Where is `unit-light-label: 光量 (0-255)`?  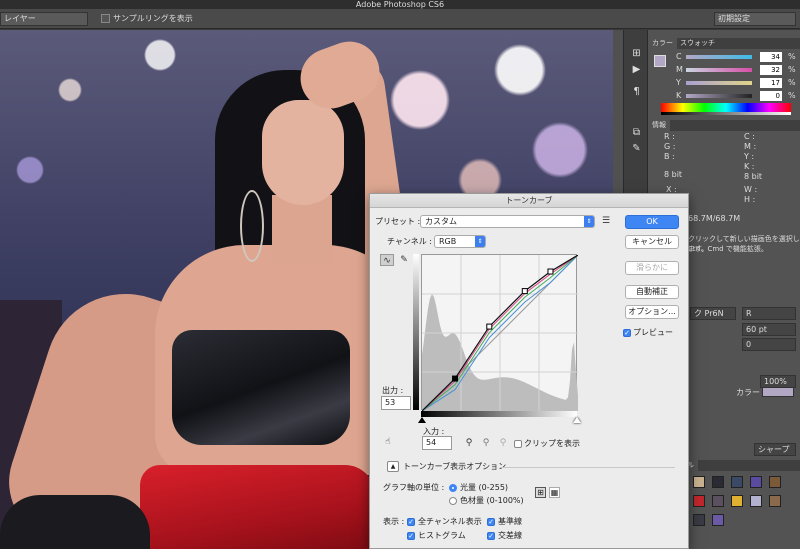
unit-light-label: 光量 (0-255) is located at coordinates (484, 487).